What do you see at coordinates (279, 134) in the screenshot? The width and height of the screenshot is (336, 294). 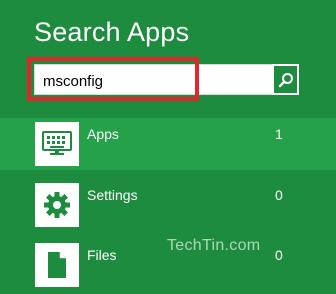 I see `result-count: 1` at bounding box center [279, 134].